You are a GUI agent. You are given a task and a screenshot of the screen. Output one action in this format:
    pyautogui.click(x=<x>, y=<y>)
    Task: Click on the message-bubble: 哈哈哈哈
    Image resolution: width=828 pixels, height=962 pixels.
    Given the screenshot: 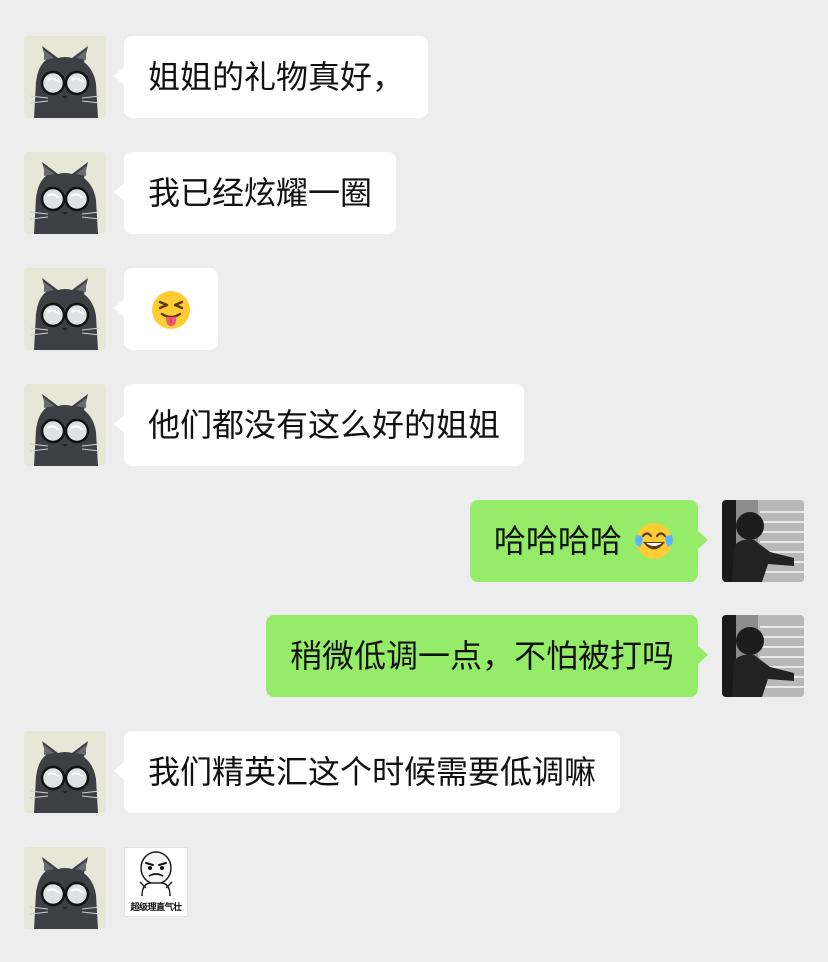 What is the action you would take?
    pyautogui.click(x=588, y=541)
    